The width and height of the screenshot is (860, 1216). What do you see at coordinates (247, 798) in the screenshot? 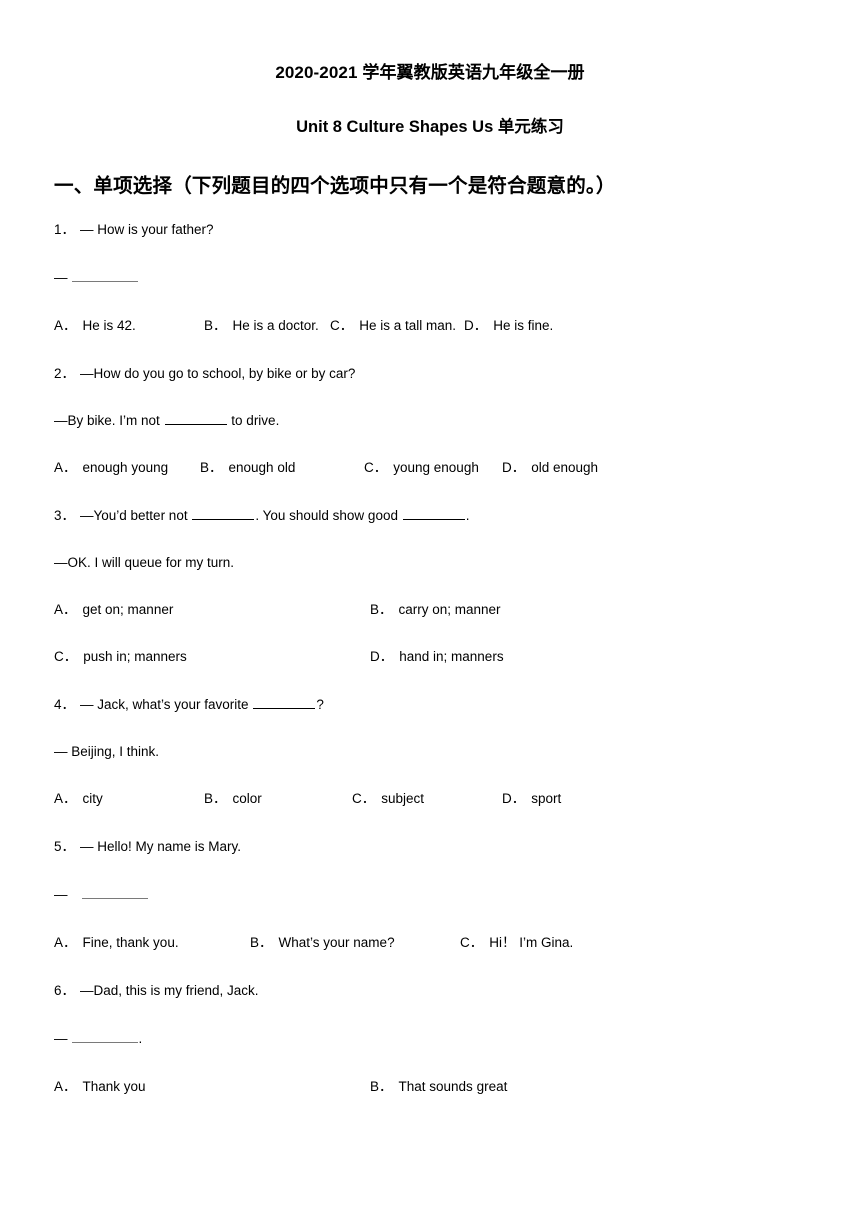
I see `option-text: color` at bounding box center [247, 798].